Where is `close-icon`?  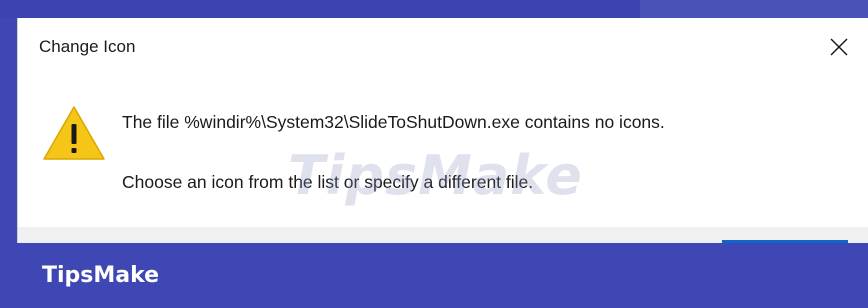
close-icon is located at coordinates (839, 47).